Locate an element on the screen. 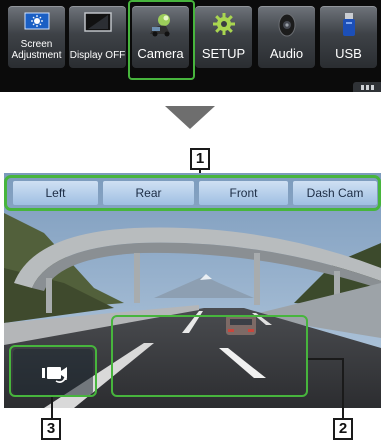  menu-label: SETUP is located at coordinates (223, 53).